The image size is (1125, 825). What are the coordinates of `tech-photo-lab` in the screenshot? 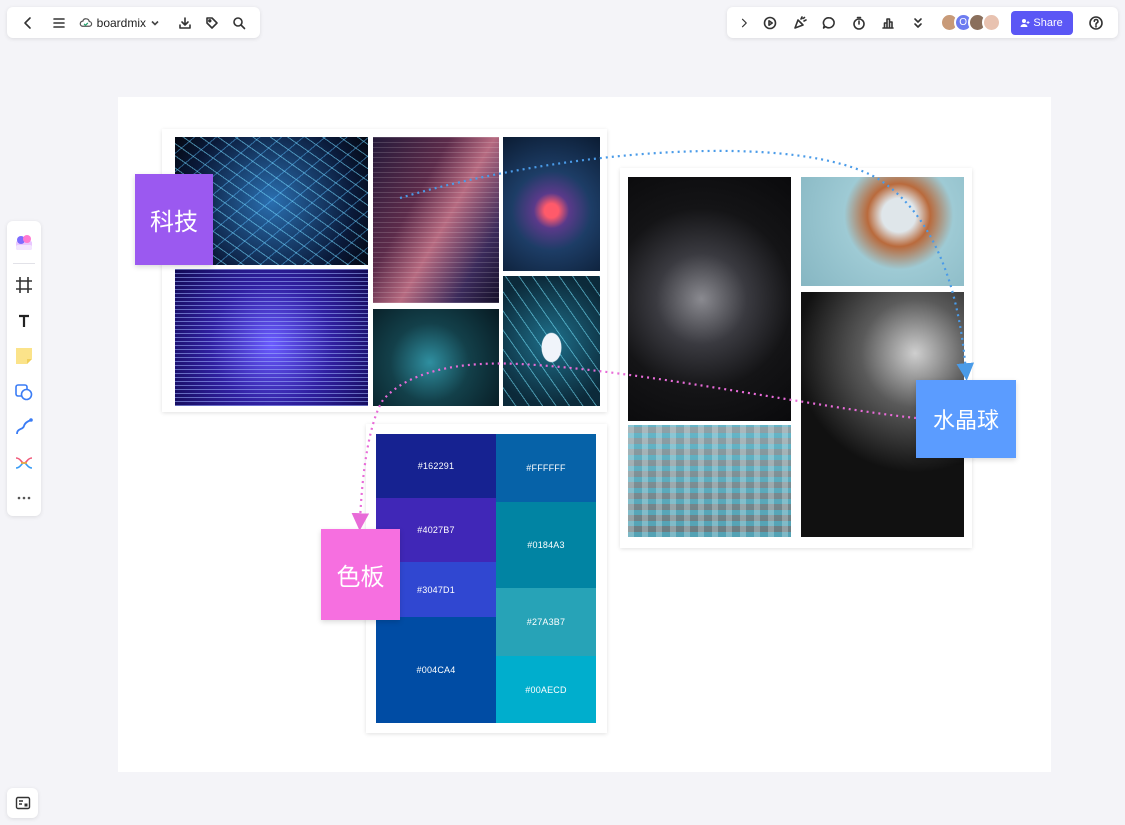 It's located at (436, 357).